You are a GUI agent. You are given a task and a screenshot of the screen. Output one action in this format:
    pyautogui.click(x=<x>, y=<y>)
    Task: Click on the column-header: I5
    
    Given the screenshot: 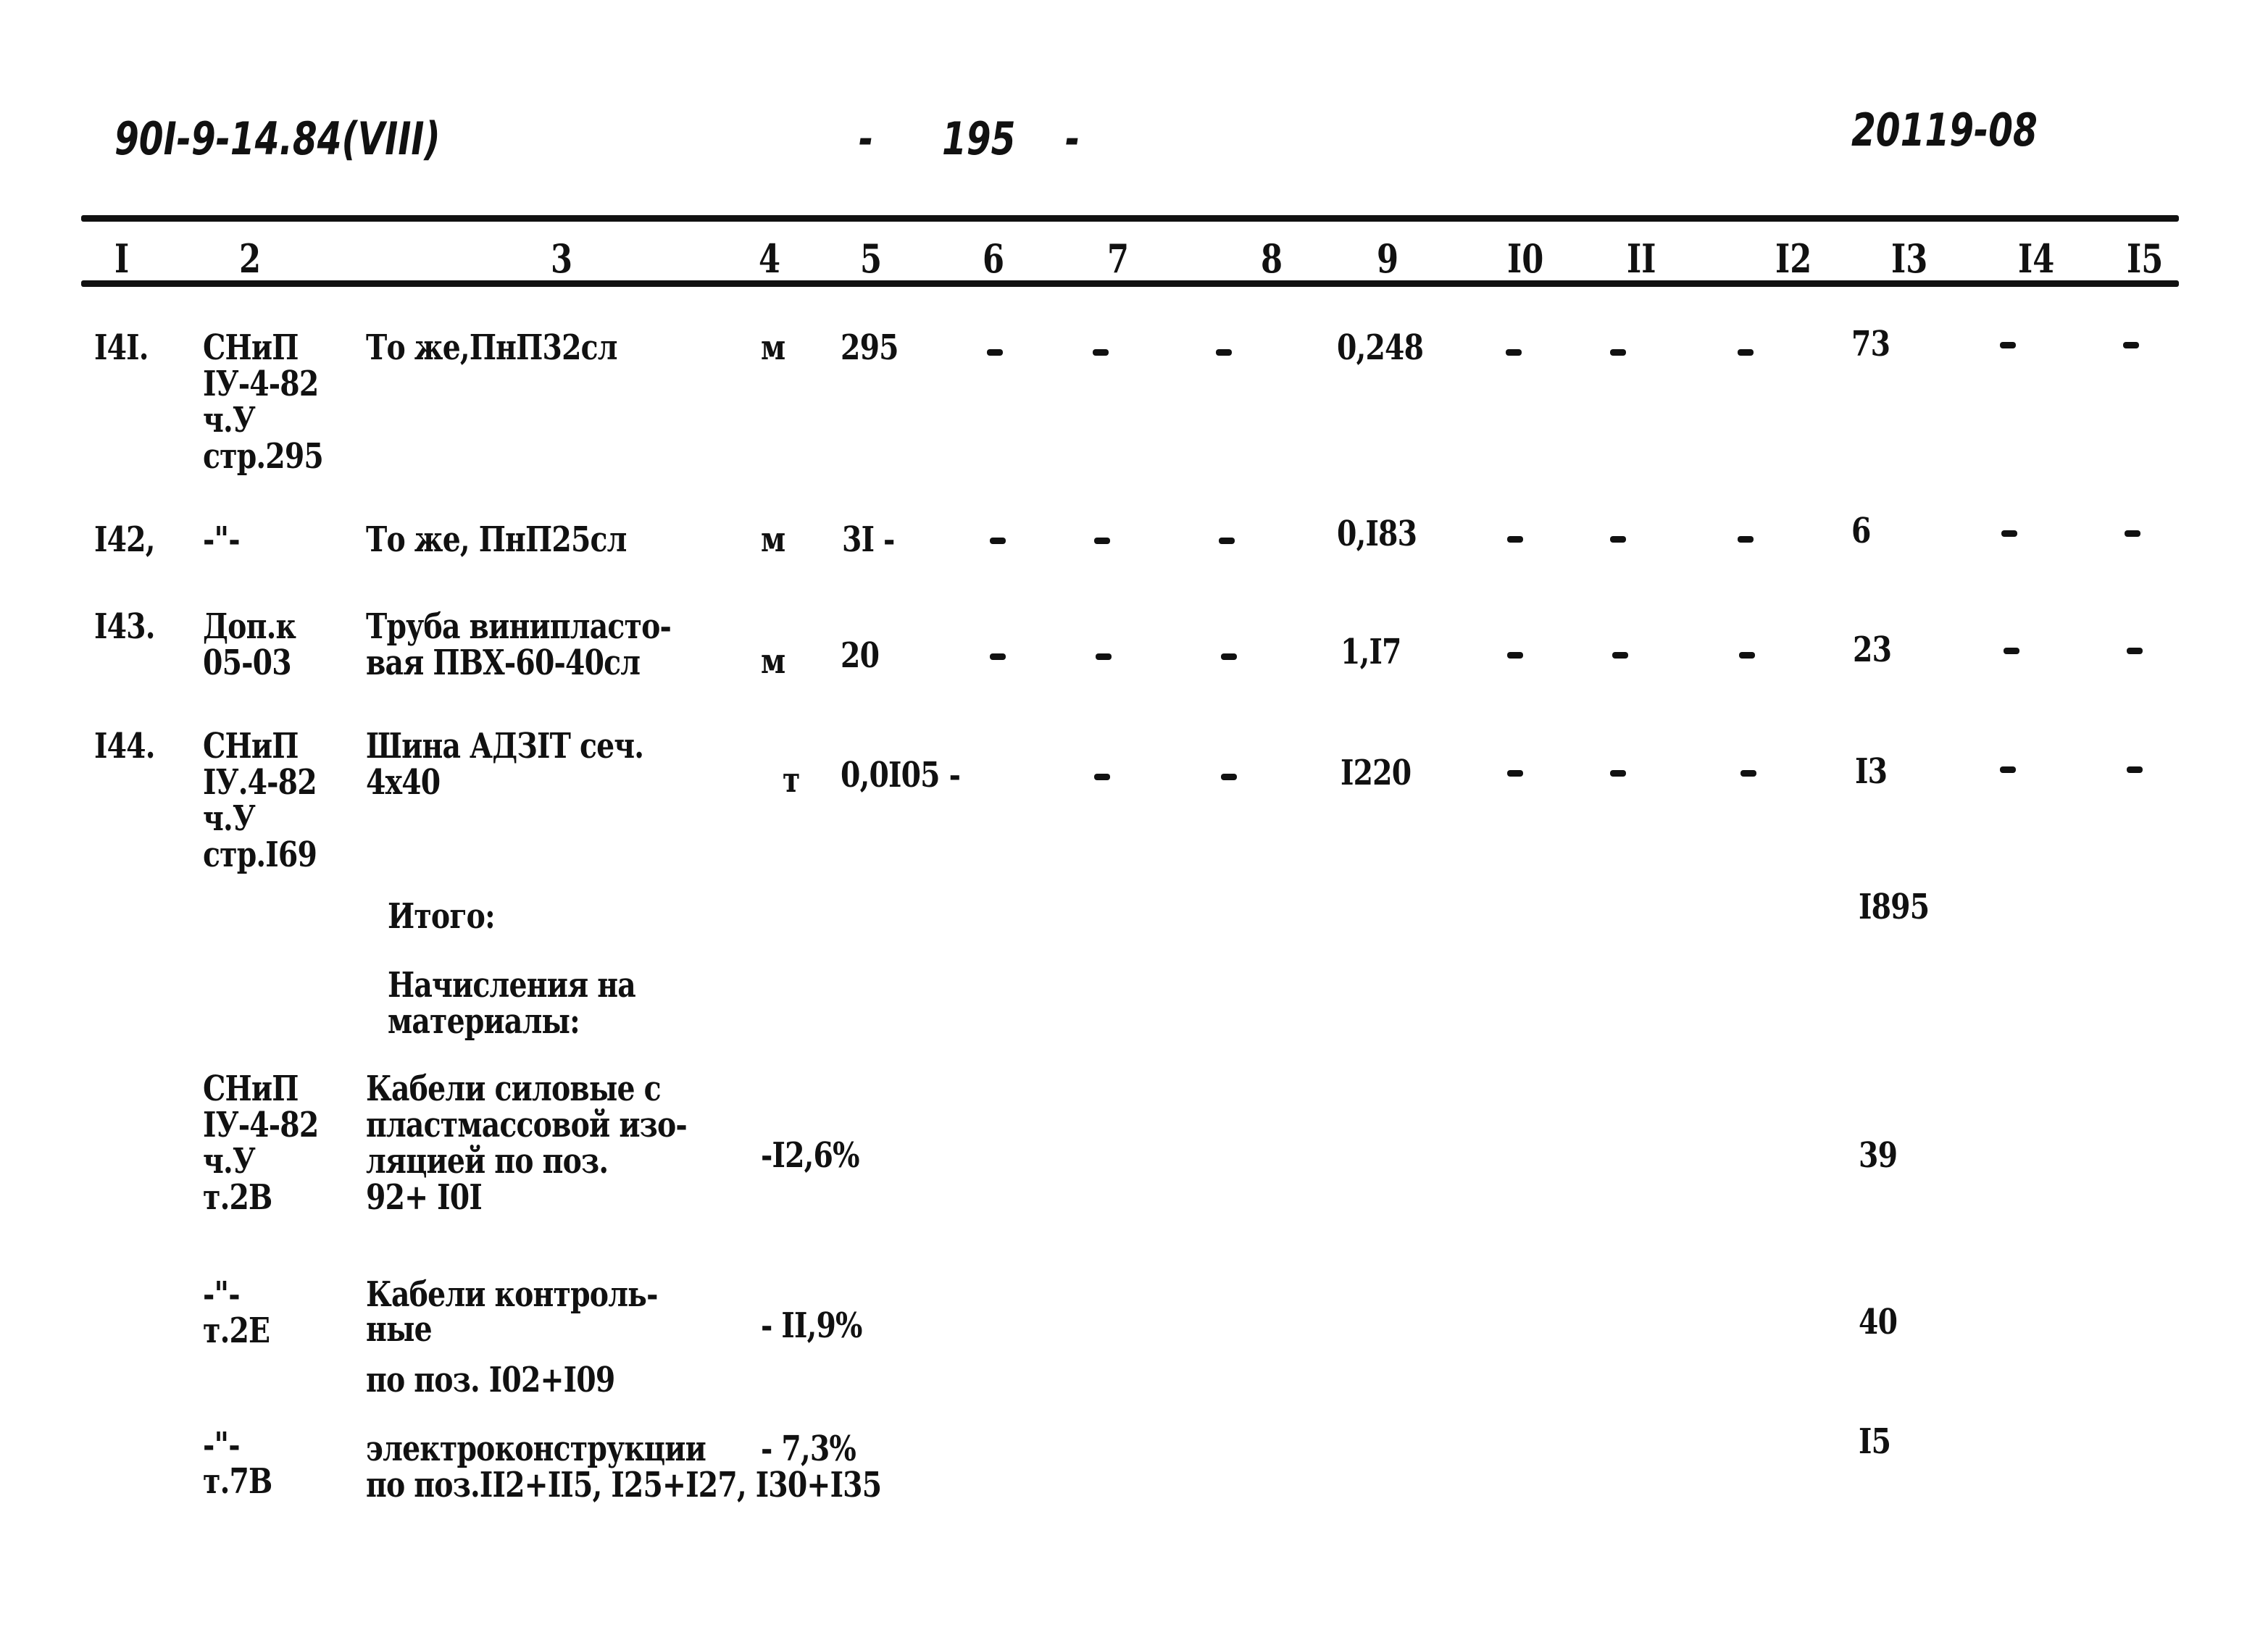 What is the action you would take?
    pyautogui.click(x=2145, y=258)
    